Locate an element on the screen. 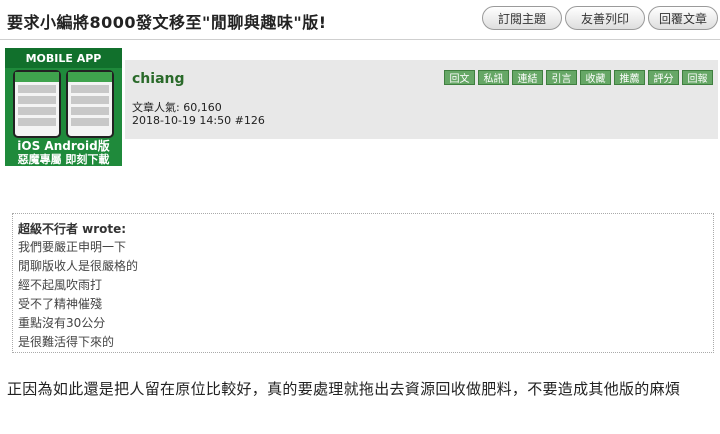 The width and height of the screenshot is (720, 434). author-name: chiang is located at coordinates (158, 79).